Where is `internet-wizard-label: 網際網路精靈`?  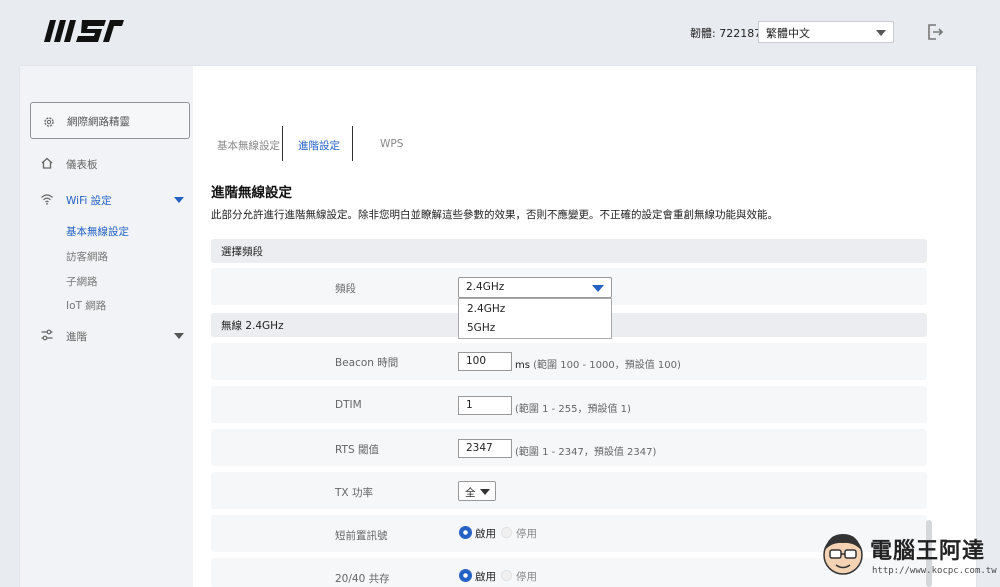
internet-wizard-label: 網際網路精靈 is located at coordinates (98, 122).